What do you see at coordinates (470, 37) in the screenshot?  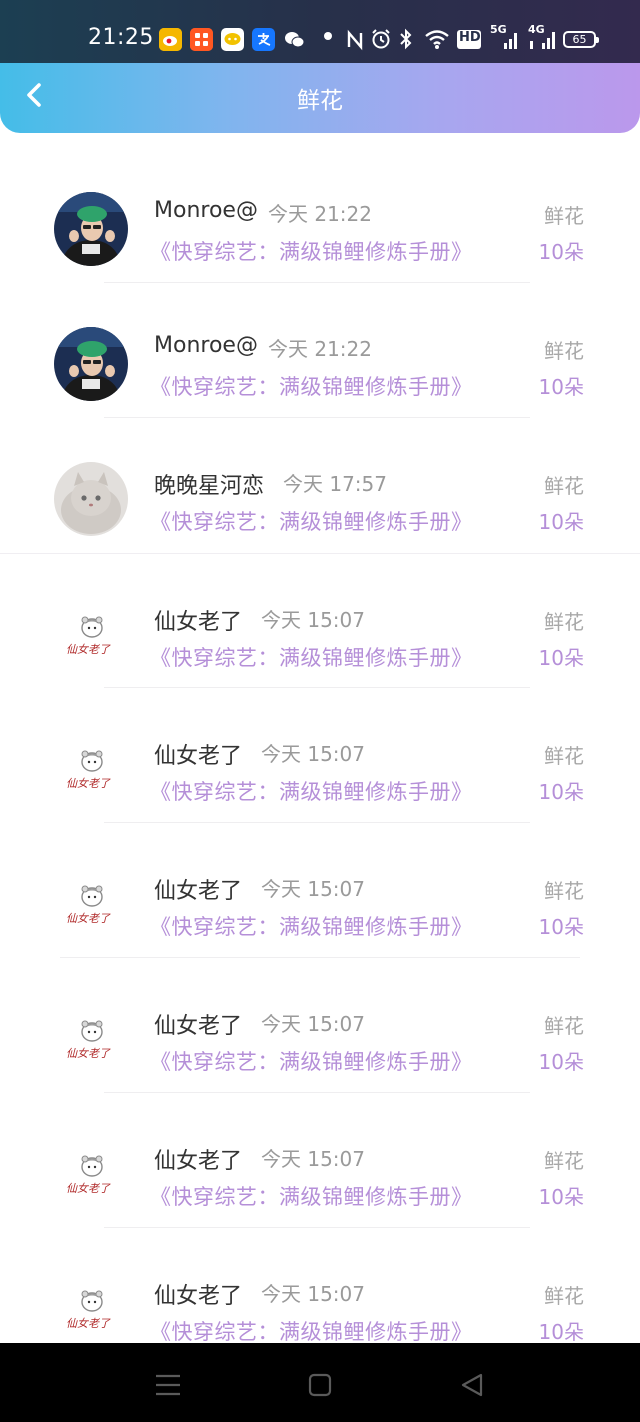 I see `hd-label: HD` at bounding box center [470, 37].